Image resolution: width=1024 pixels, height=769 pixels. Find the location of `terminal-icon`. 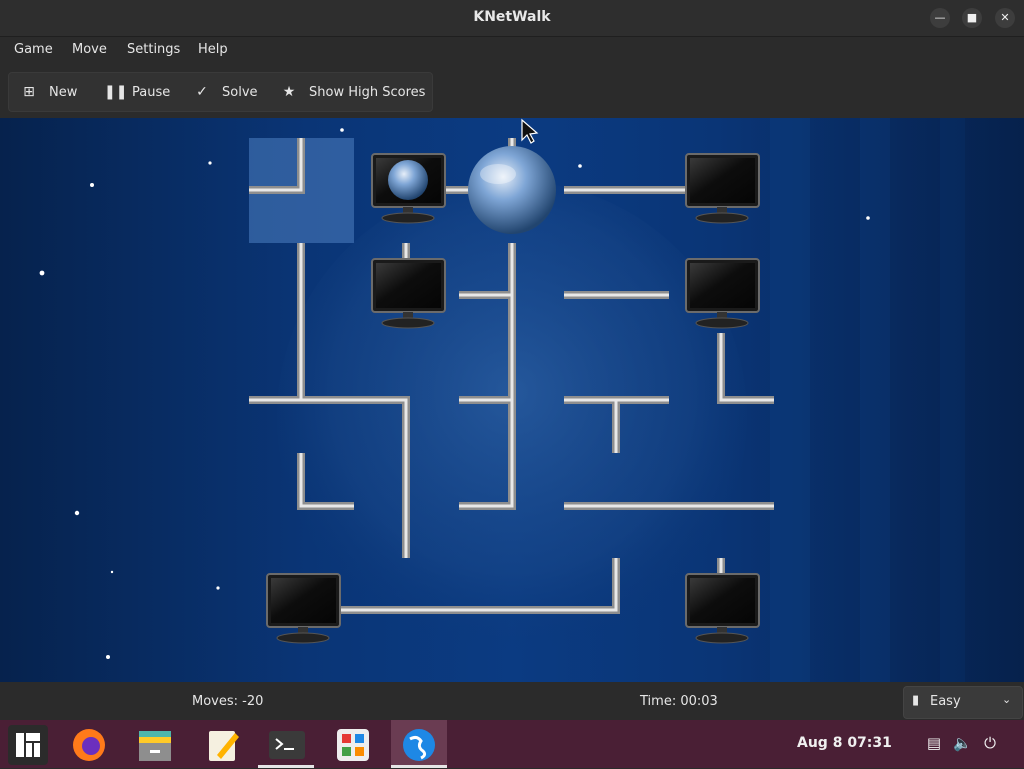

terminal-icon is located at coordinates (287, 745).